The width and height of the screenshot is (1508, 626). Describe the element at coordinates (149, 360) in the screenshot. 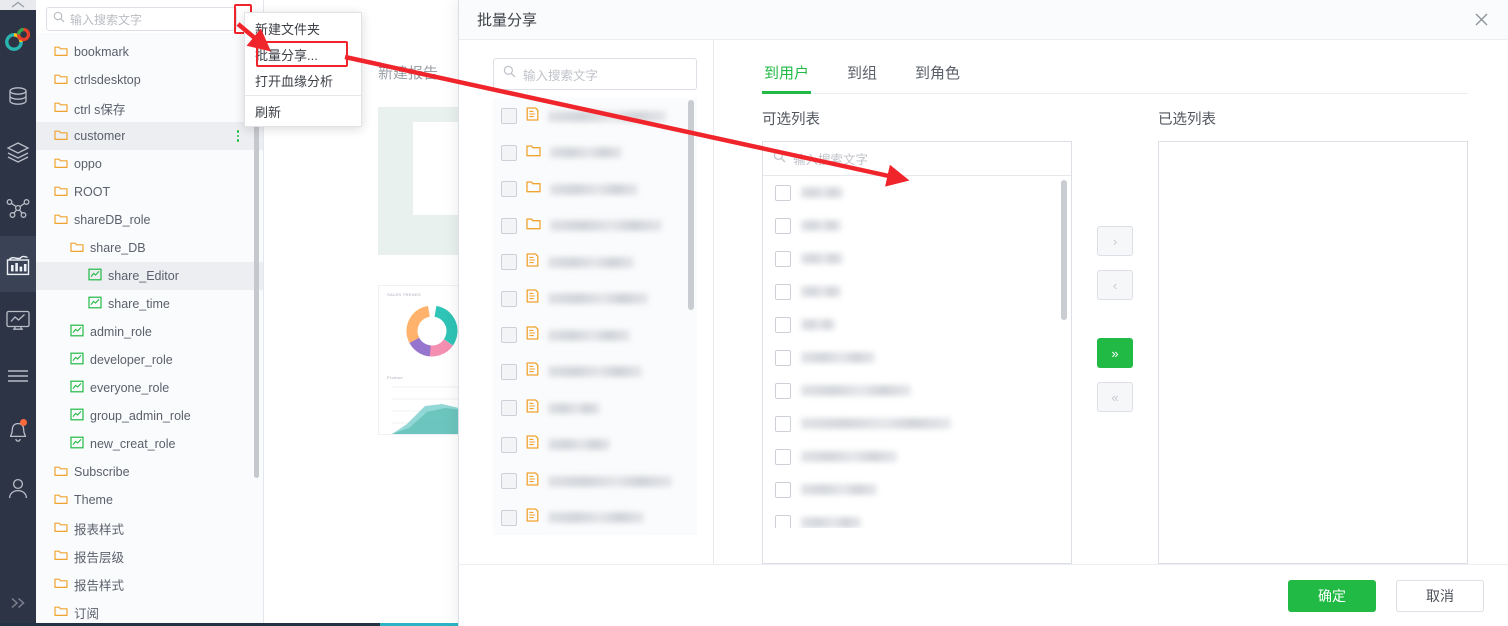

I see `tree-item-developer_role: developer_role` at that location.